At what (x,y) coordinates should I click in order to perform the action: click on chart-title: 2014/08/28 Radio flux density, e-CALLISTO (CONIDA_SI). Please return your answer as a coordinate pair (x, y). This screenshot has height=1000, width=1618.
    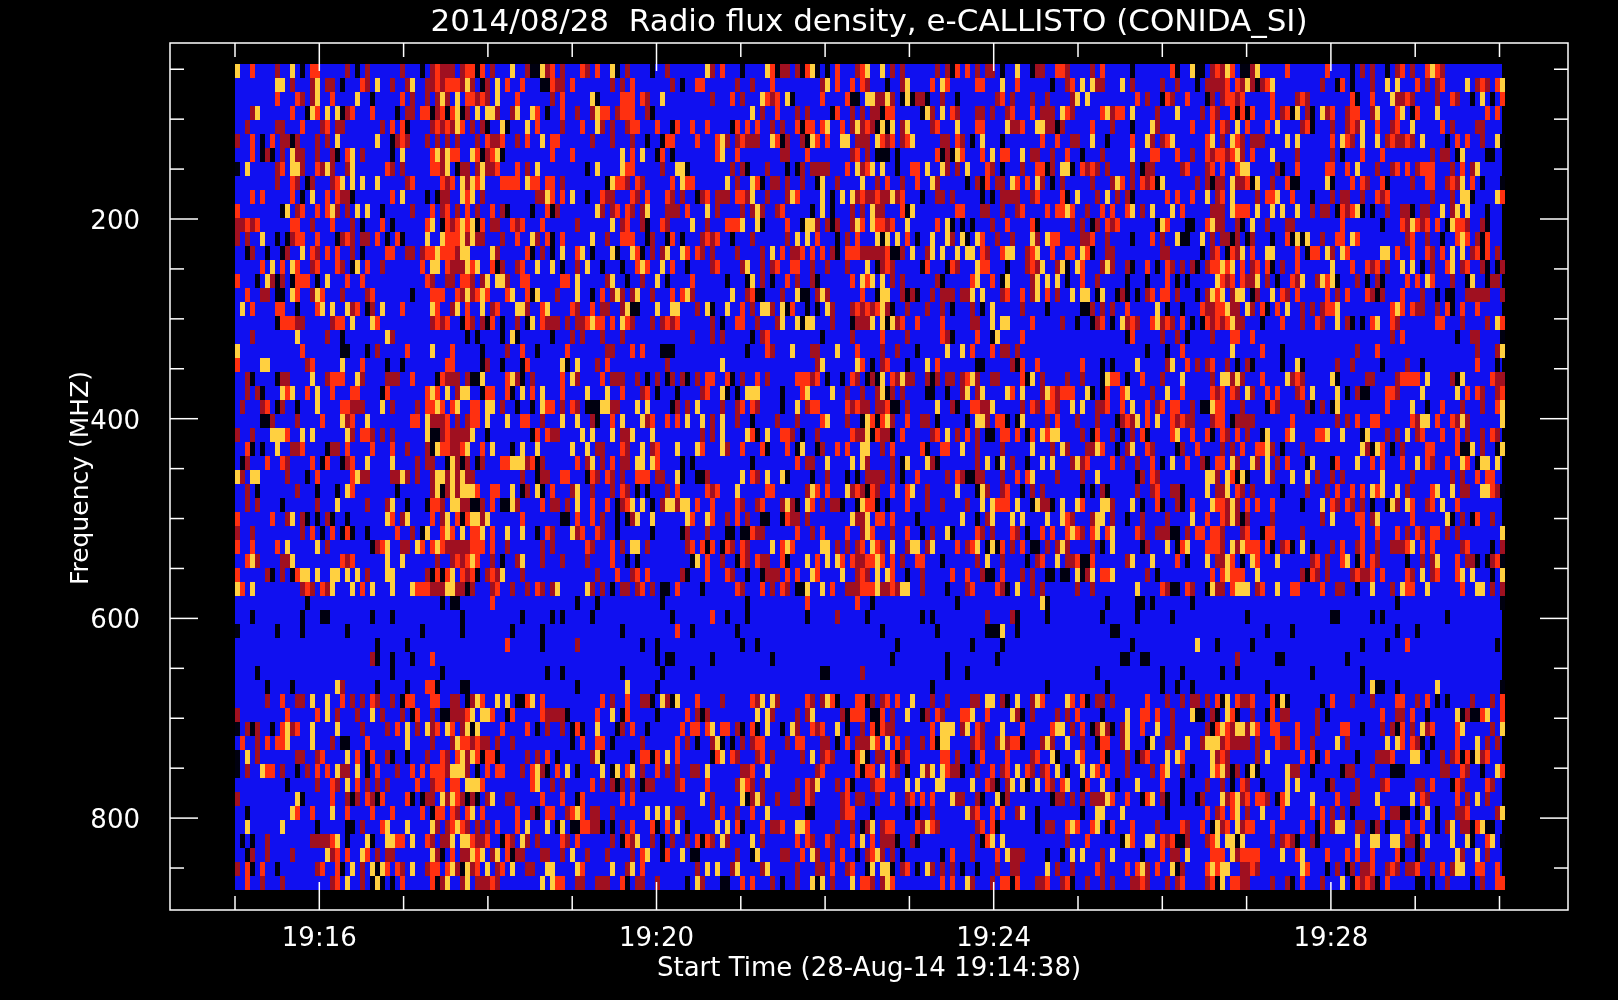
    Looking at the image, I should click on (869, 20).